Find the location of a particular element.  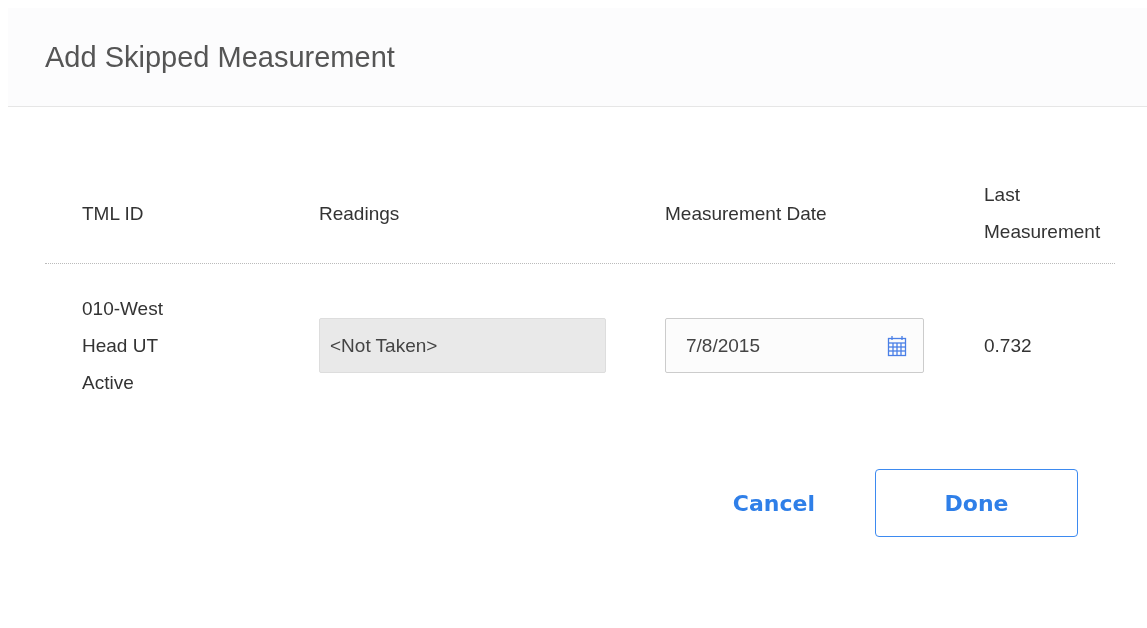

tml-id-cell-text: 010-West Head UT Active is located at coordinates (123, 346).